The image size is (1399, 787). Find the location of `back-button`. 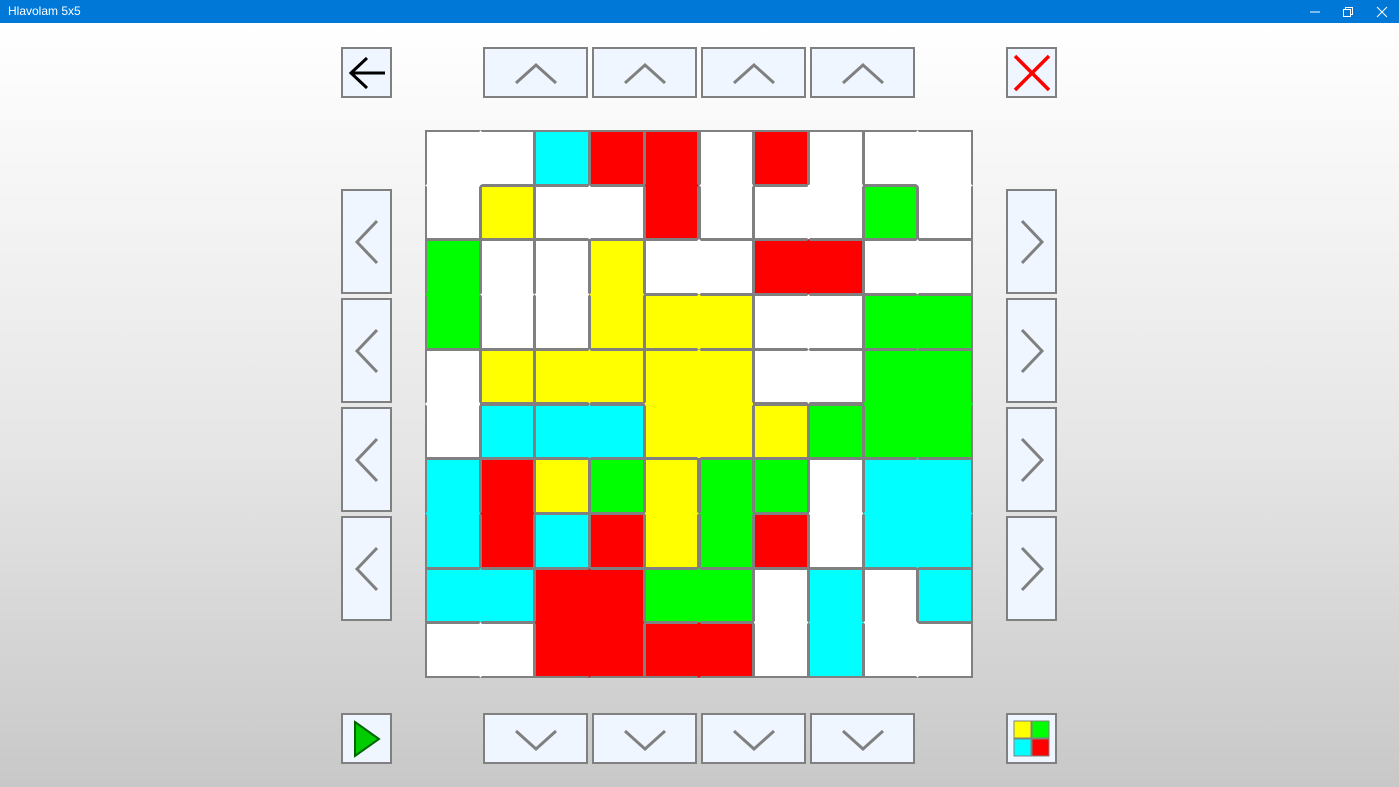

back-button is located at coordinates (366, 72).